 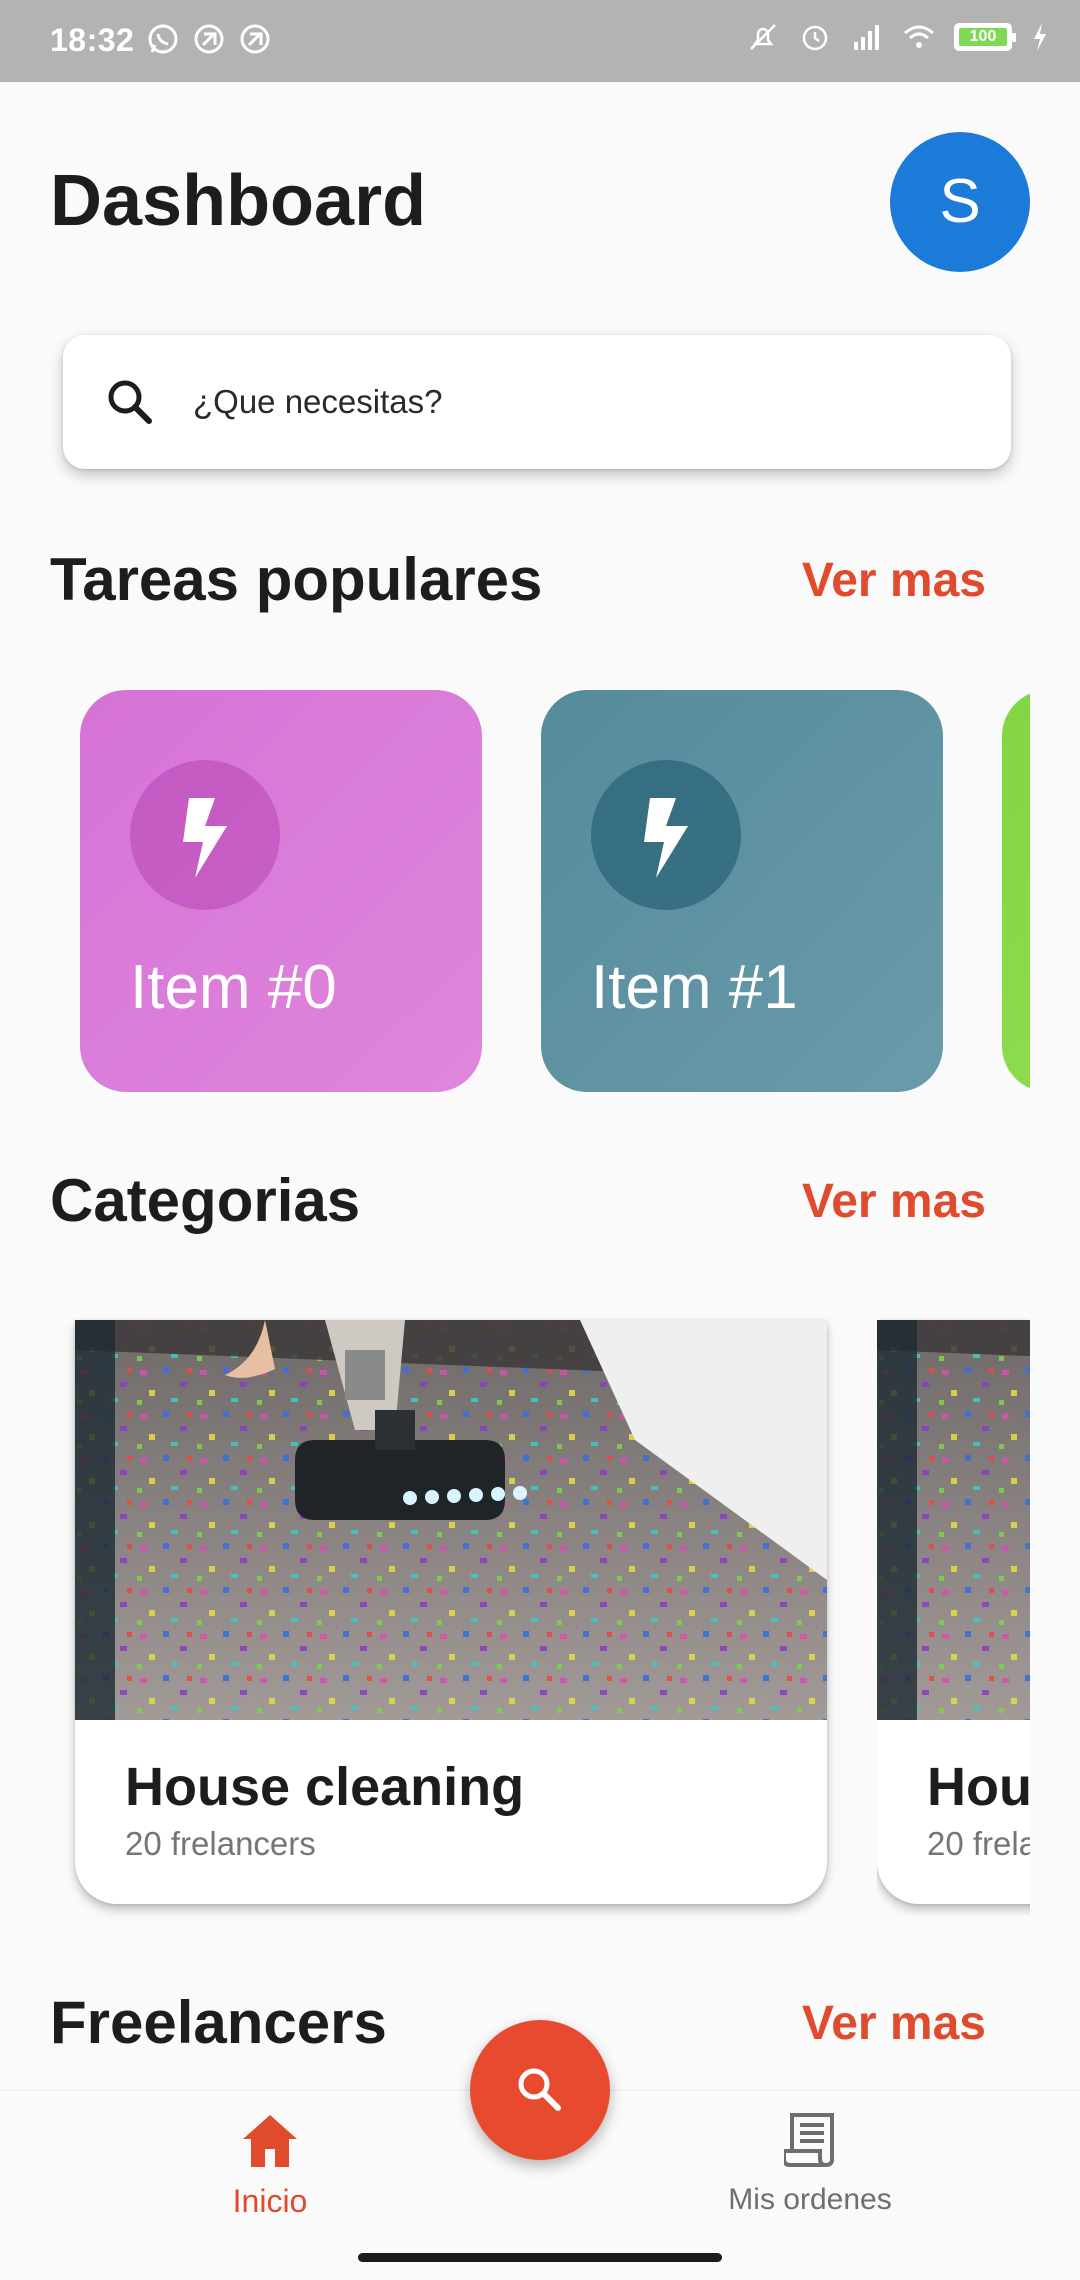 I want to click on status-bar: 18:32 100, so click(x=540, y=41).